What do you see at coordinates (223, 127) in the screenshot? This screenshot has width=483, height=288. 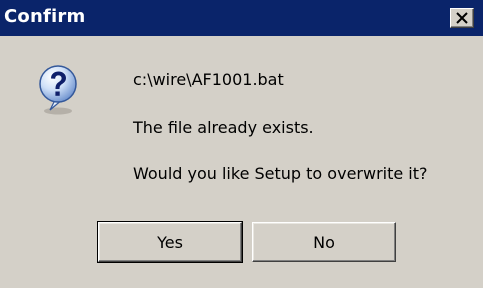 I see `file-exists-text: The file already exists.` at bounding box center [223, 127].